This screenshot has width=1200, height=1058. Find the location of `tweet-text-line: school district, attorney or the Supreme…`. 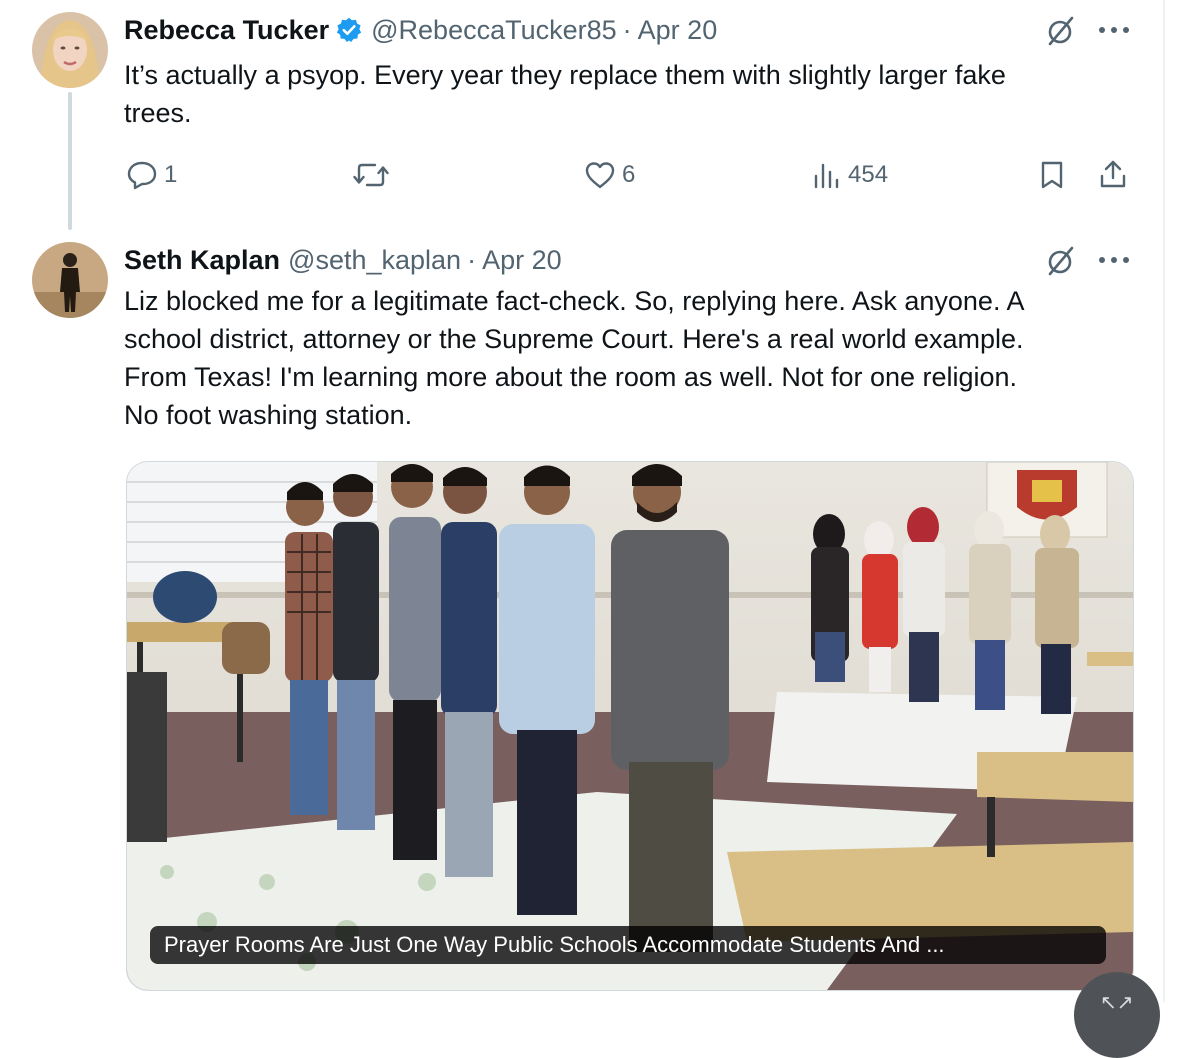

tweet-text-line: school district, attorney or the Supreme… is located at coordinates (574, 339).